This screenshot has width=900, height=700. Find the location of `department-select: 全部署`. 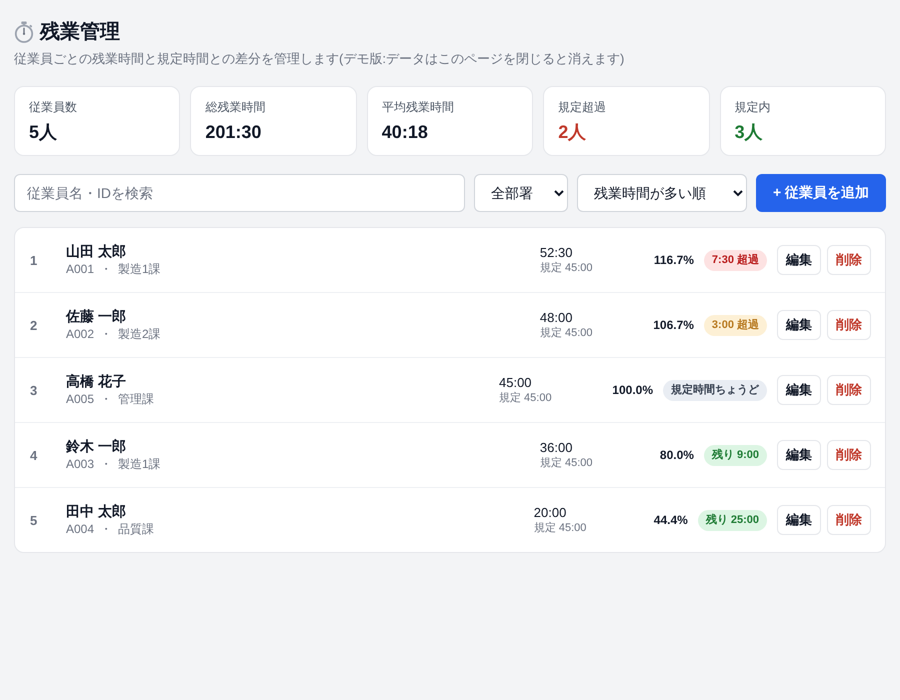

department-select: 全部署 is located at coordinates (521, 193).